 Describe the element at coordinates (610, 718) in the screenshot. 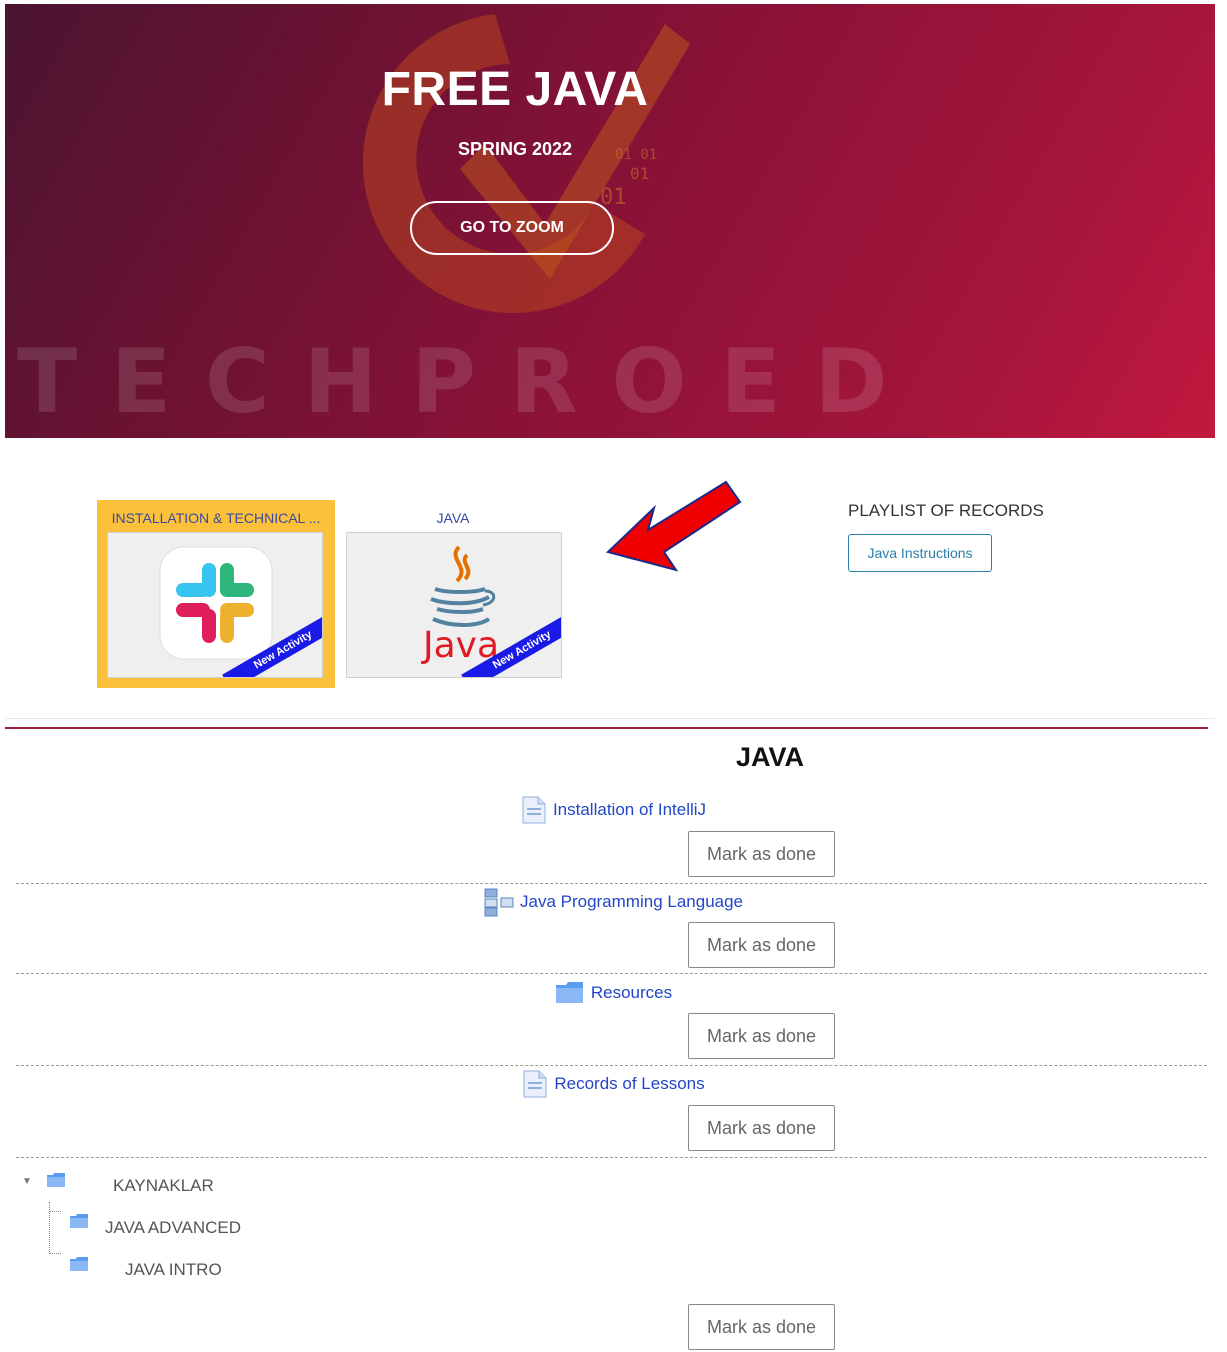

I see `divider` at that location.